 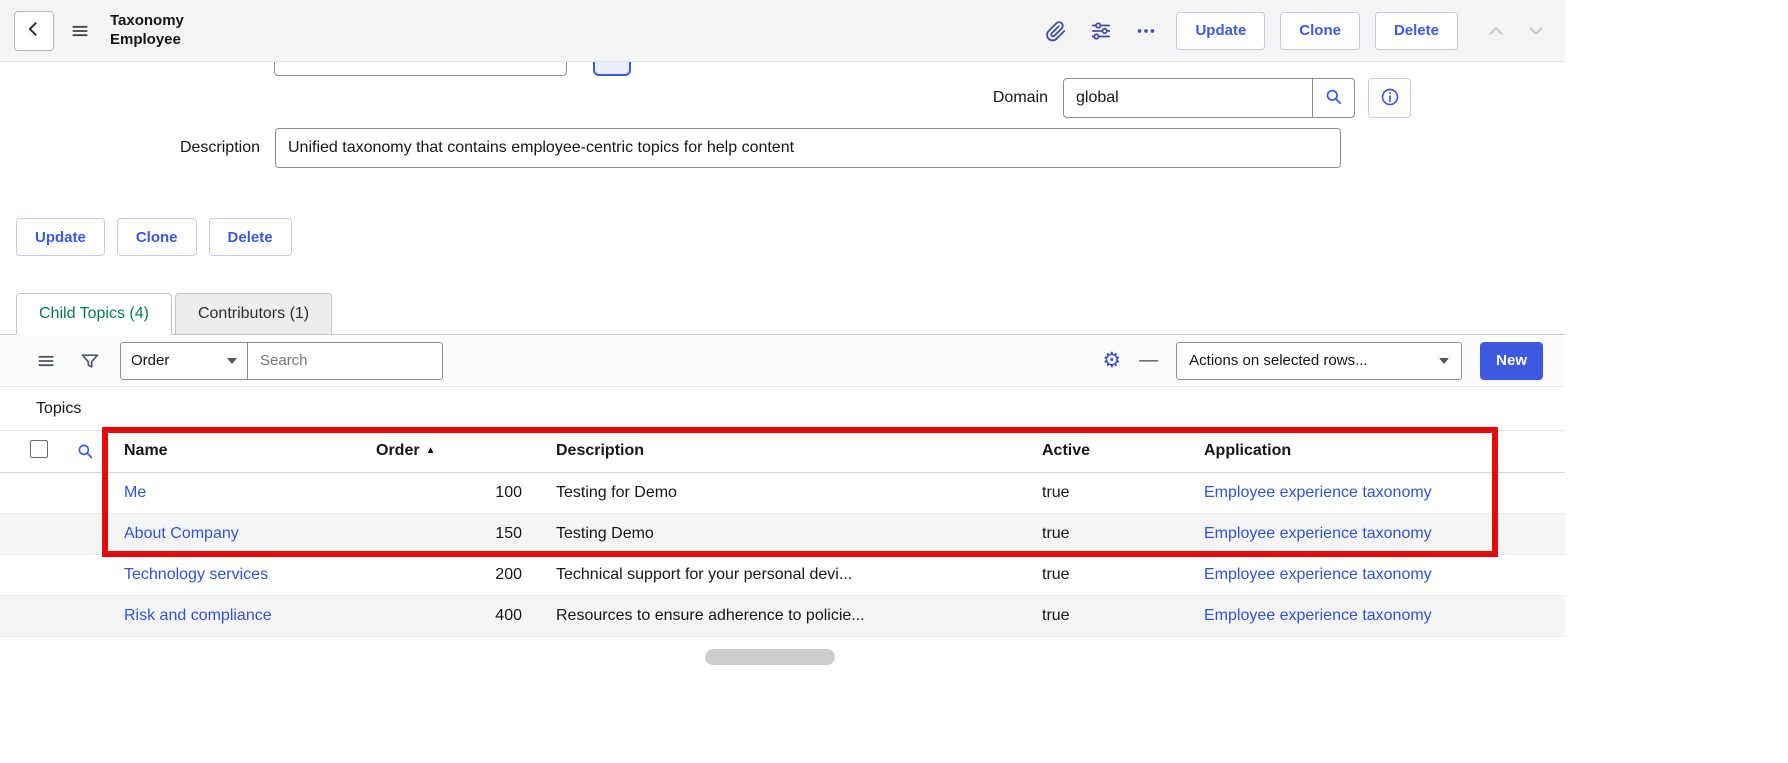 What do you see at coordinates (150, 360) in the screenshot?
I see `sort-field-value: Order` at bounding box center [150, 360].